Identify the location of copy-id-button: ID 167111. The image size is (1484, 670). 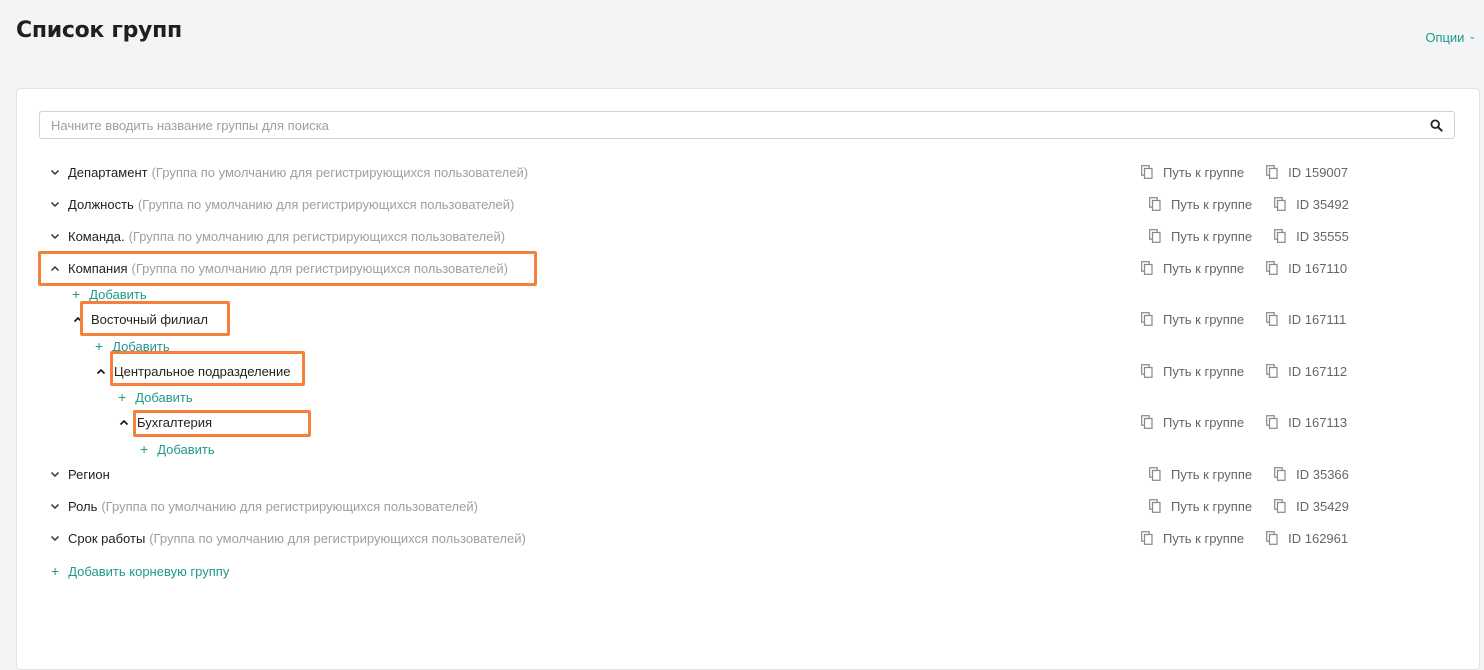
(1306, 319).